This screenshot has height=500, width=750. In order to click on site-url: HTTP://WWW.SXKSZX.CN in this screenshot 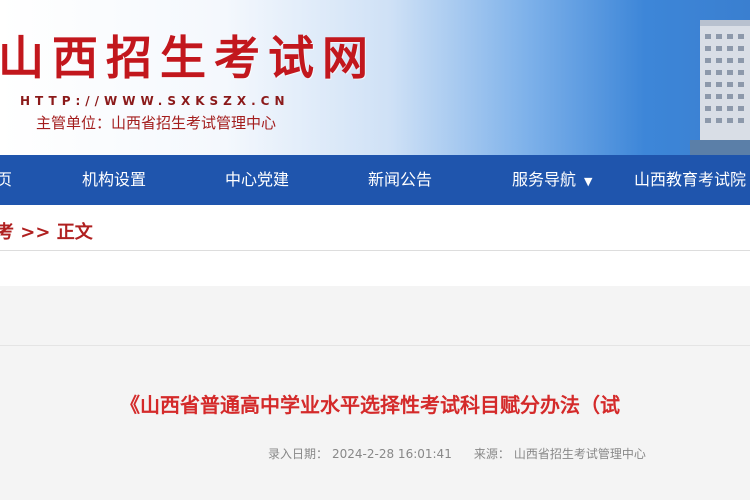, I will do `click(155, 101)`.